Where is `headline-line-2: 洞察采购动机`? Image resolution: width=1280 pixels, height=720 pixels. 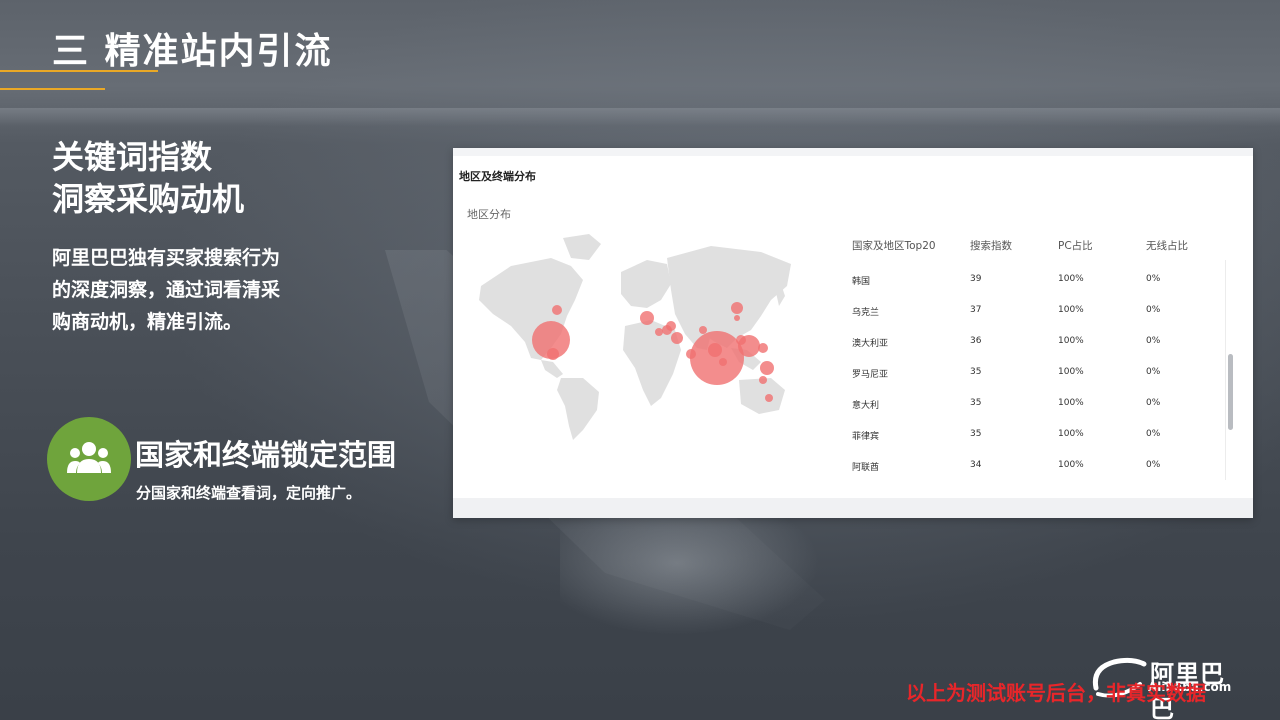 headline-line-2: 洞察采购动机 is located at coordinates (148, 199).